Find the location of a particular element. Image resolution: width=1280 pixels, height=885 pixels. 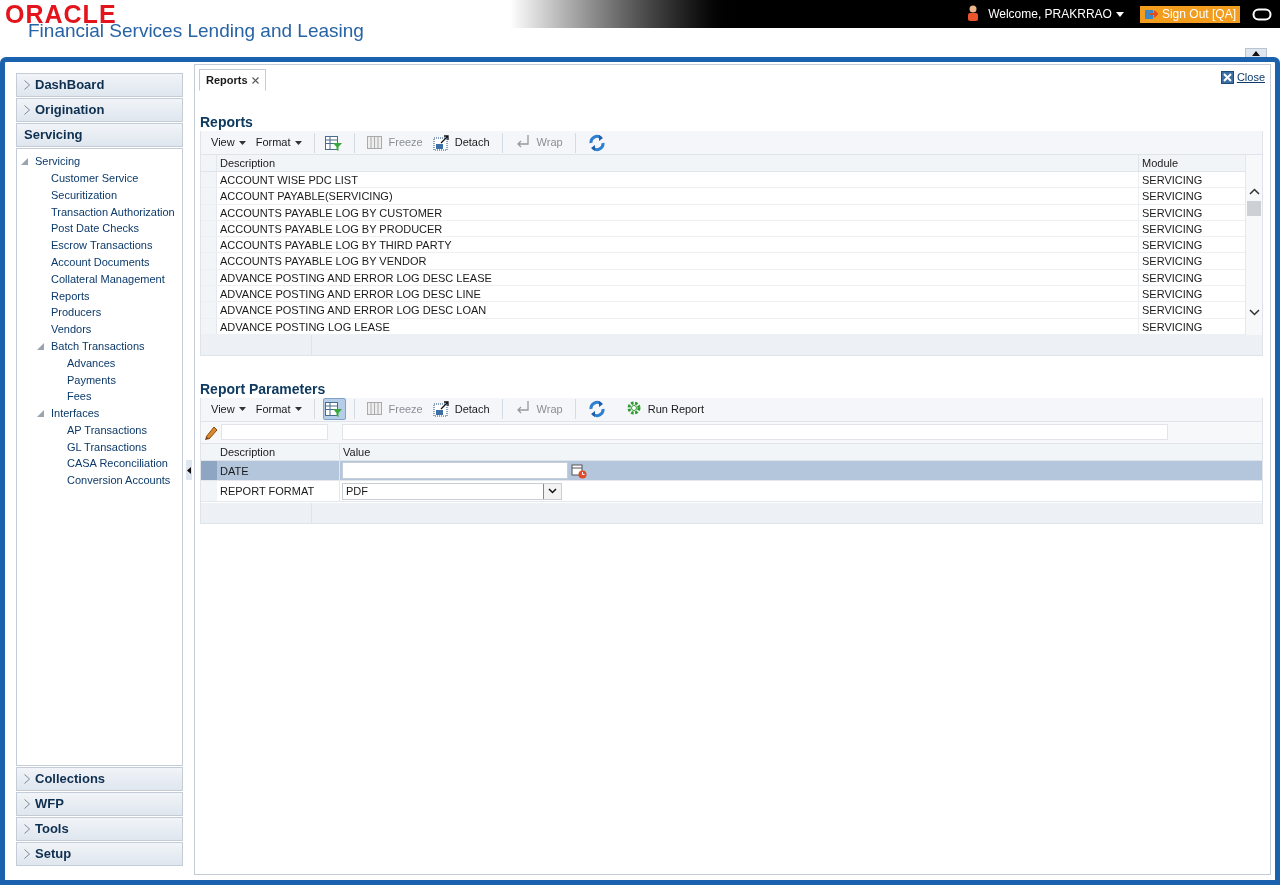

table-cell: REPORT FORMAT is located at coordinates (278, 491).